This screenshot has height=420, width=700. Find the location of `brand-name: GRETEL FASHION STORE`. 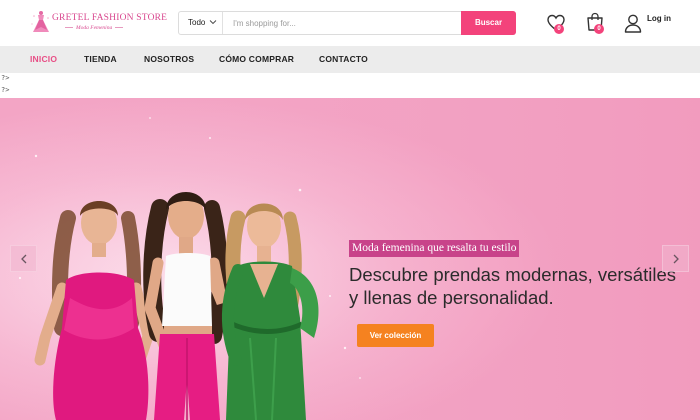

brand-name: GRETEL FASHION STORE is located at coordinates (110, 18).